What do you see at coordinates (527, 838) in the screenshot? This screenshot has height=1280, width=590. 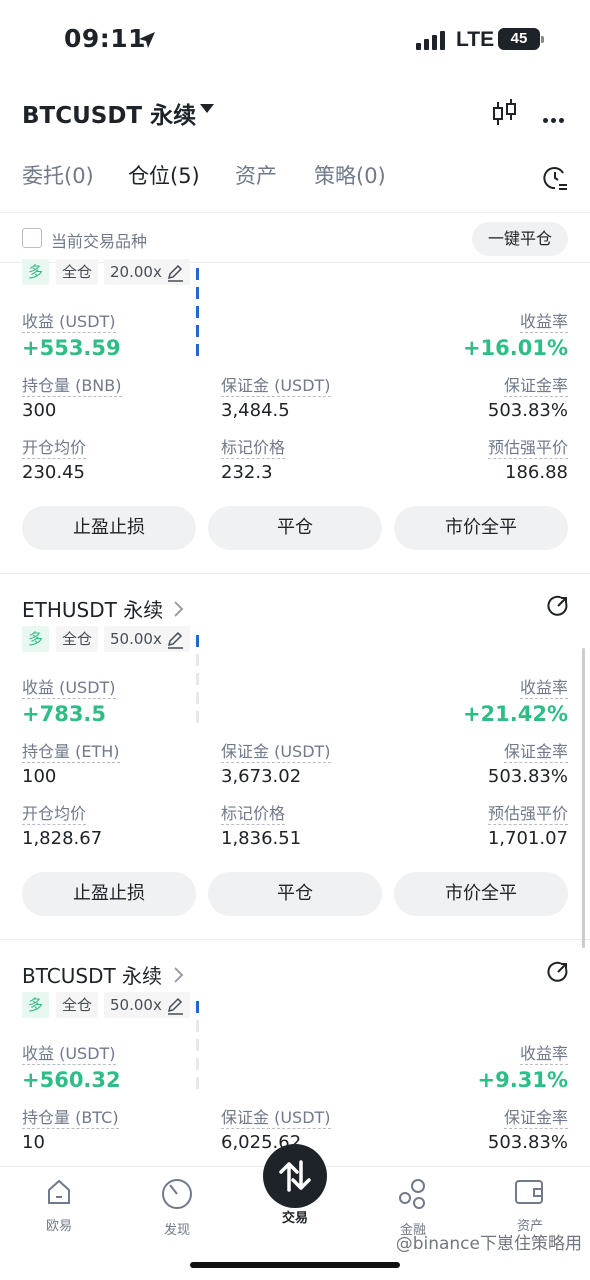 I see `liq-value: 1,701.07` at bounding box center [527, 838].